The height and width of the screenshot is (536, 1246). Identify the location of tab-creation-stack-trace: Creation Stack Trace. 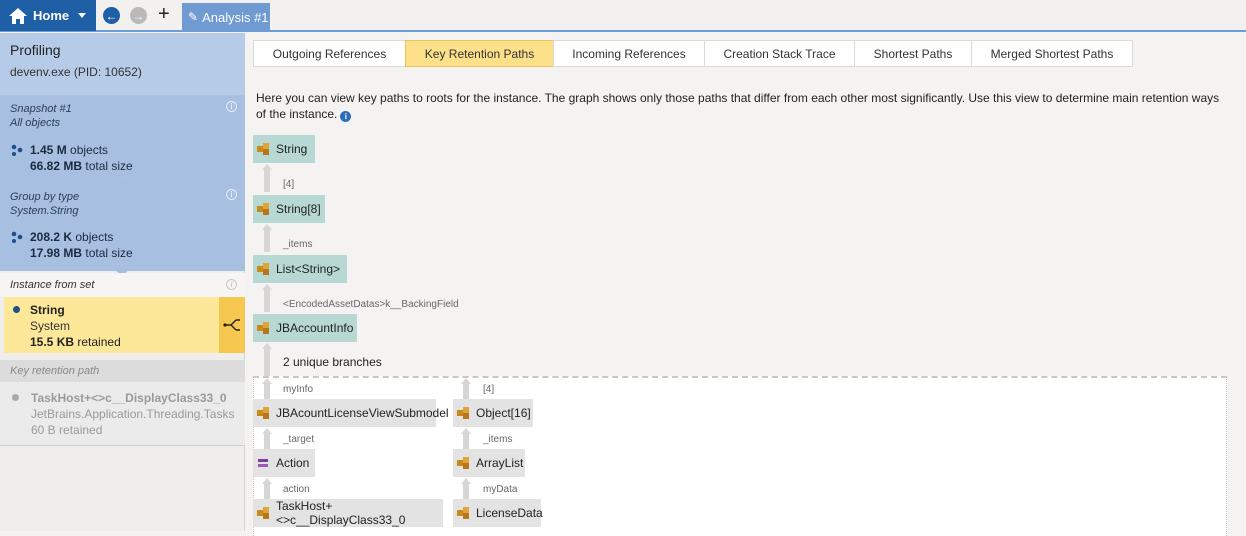
(779, 53).